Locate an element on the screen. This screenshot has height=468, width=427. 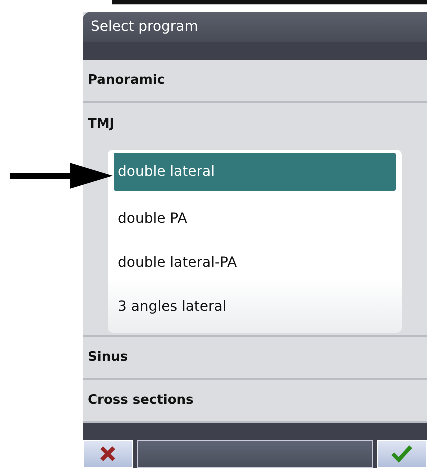
dialog-title: Select program is located at coordinates (255, 27).